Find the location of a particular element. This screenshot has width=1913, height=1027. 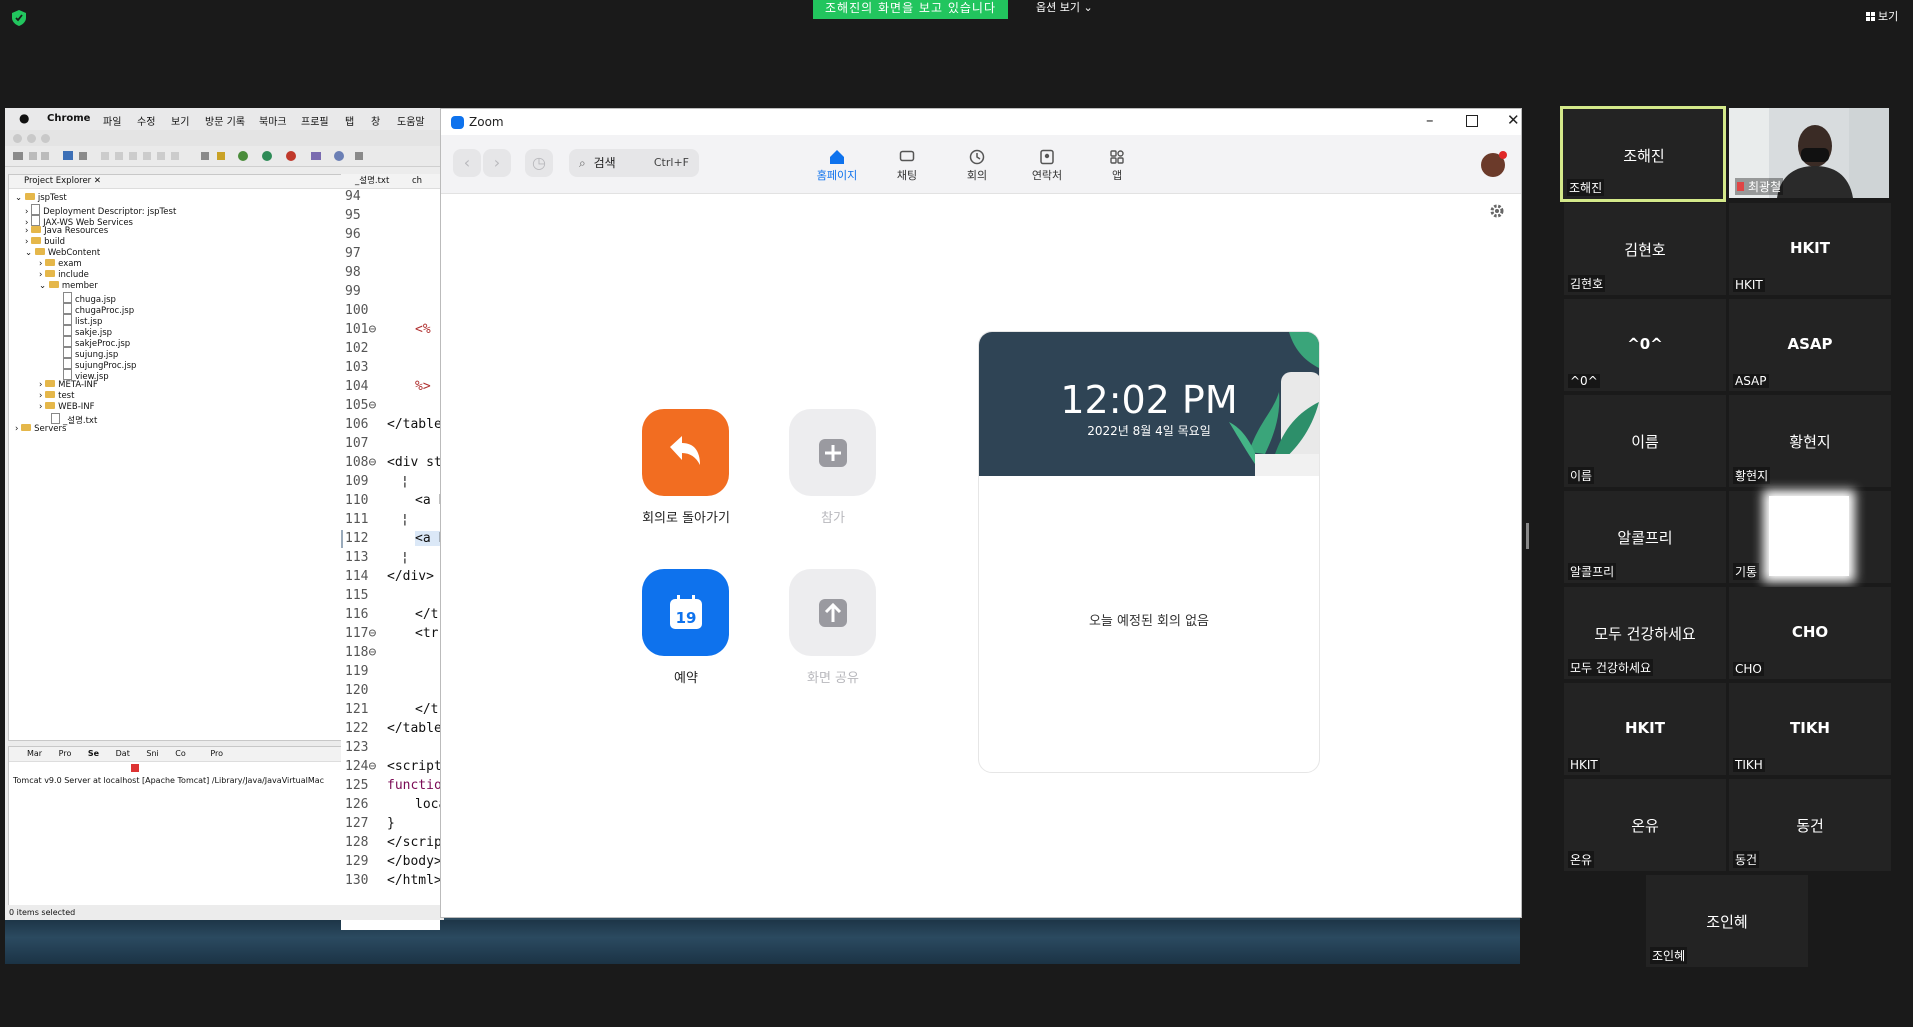

participant-tile: 알콜프리 알콜프리 is located at coordinates (1645, 537).